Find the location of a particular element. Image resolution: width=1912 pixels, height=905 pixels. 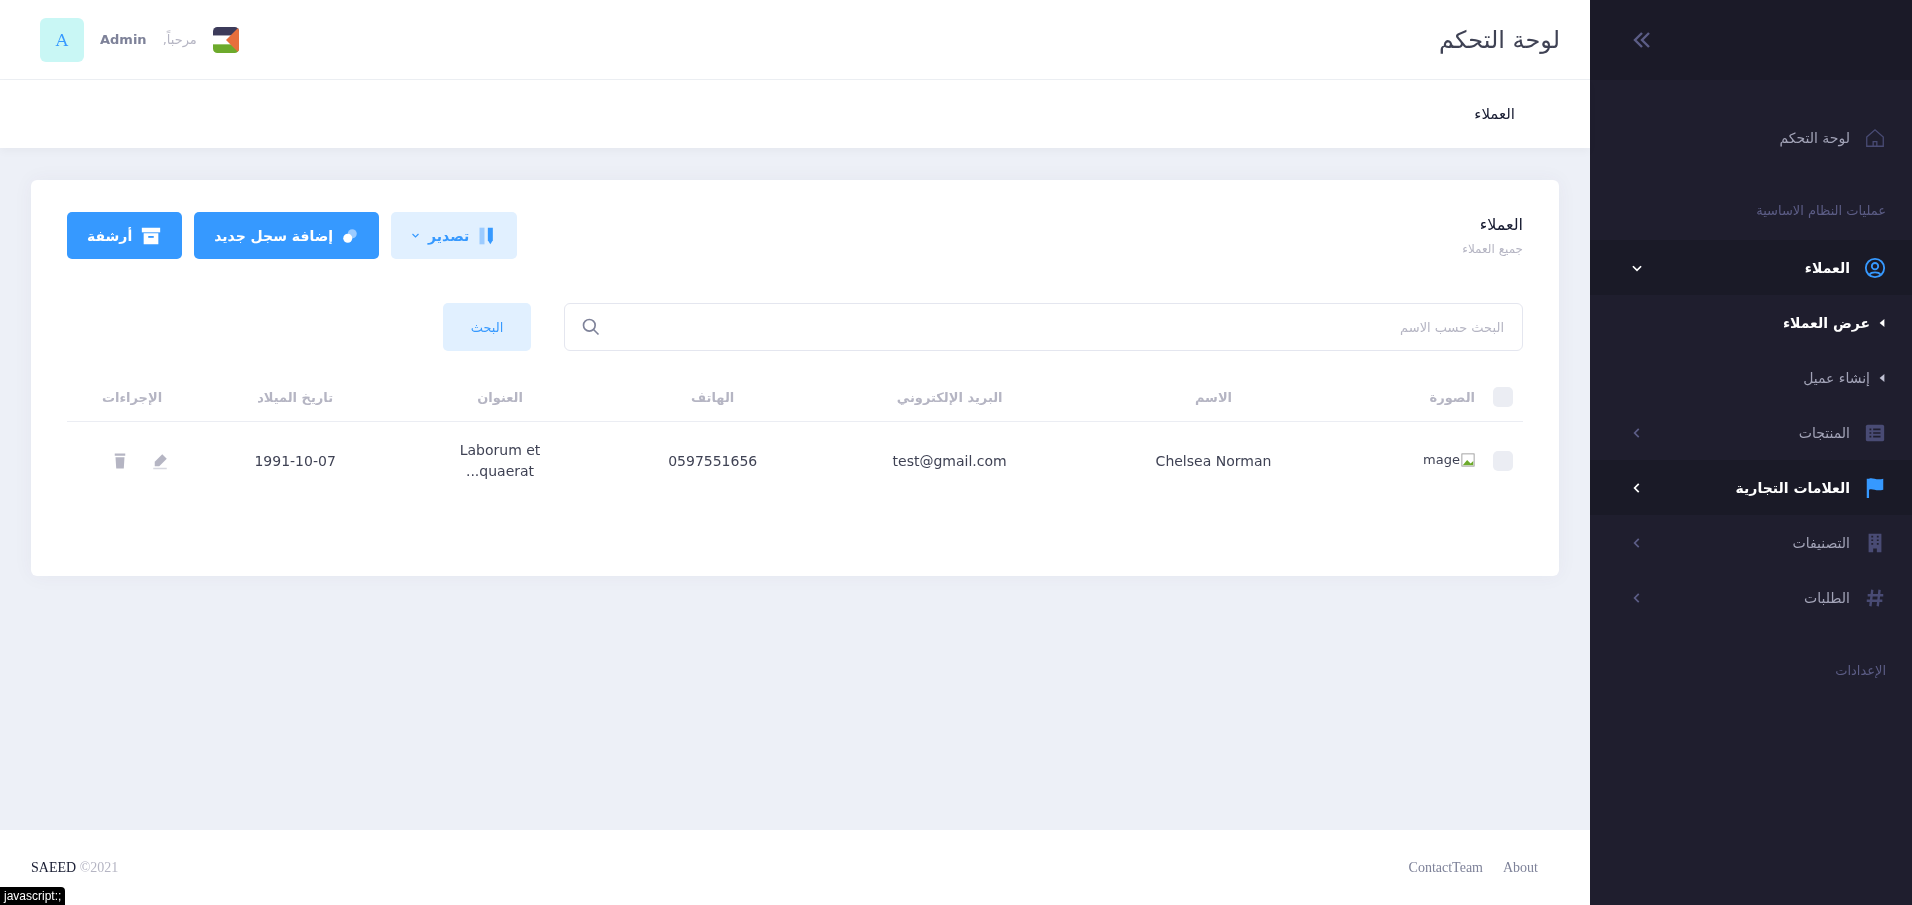

footer-copyright: SAEED ©2021 is located at coordinates (75, 867).